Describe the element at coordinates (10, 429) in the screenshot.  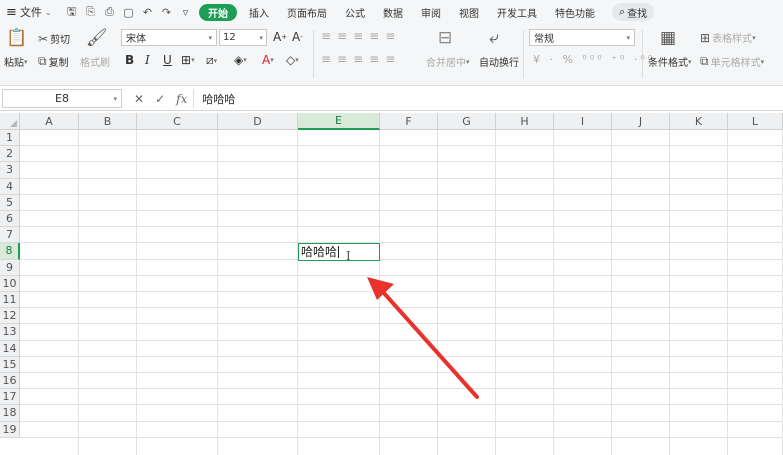
I see `row-header-19: 19` at that location.